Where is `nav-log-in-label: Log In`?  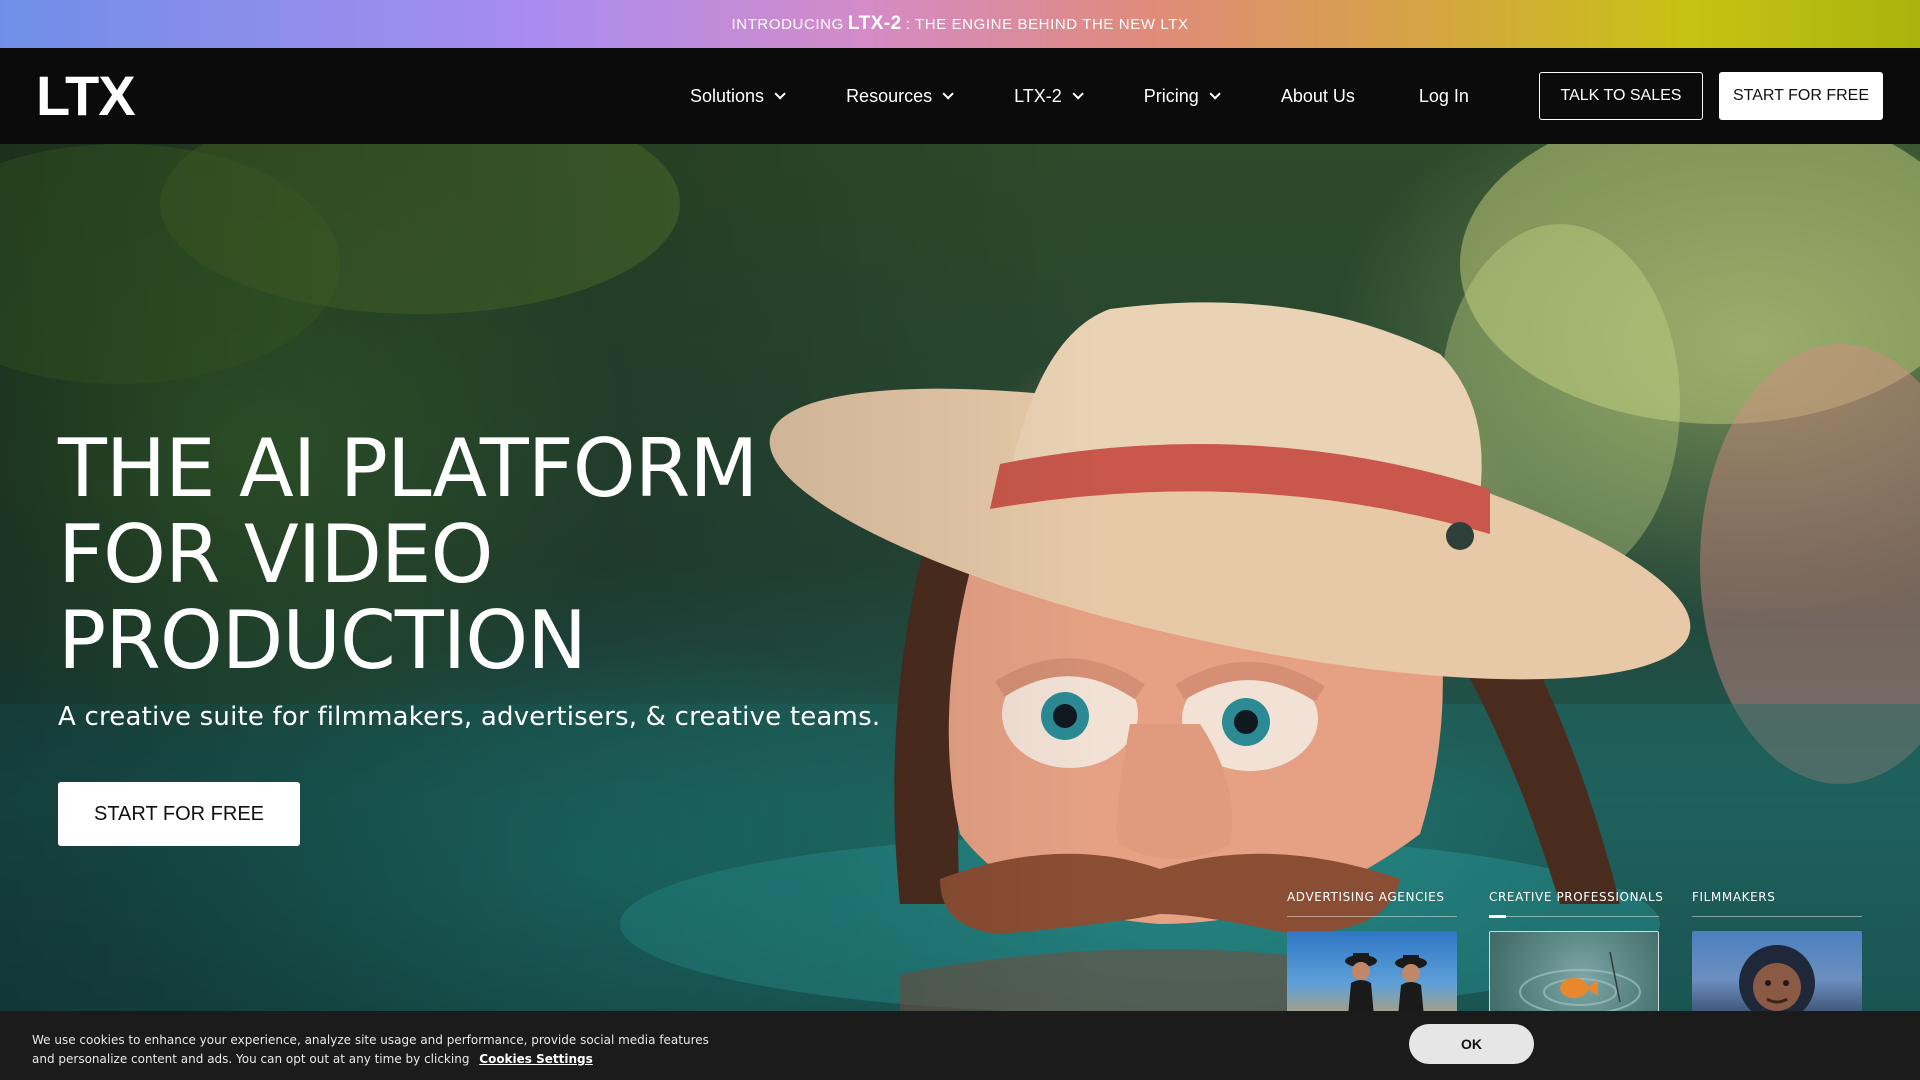 nav-log-in-label: Log In is located at coordinates (1443, 95).